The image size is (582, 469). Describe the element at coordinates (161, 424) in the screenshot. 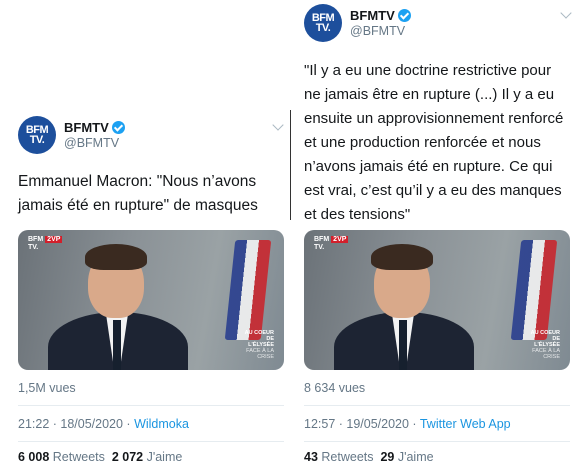

I see `source-app-link: Wildmoka` at that location.